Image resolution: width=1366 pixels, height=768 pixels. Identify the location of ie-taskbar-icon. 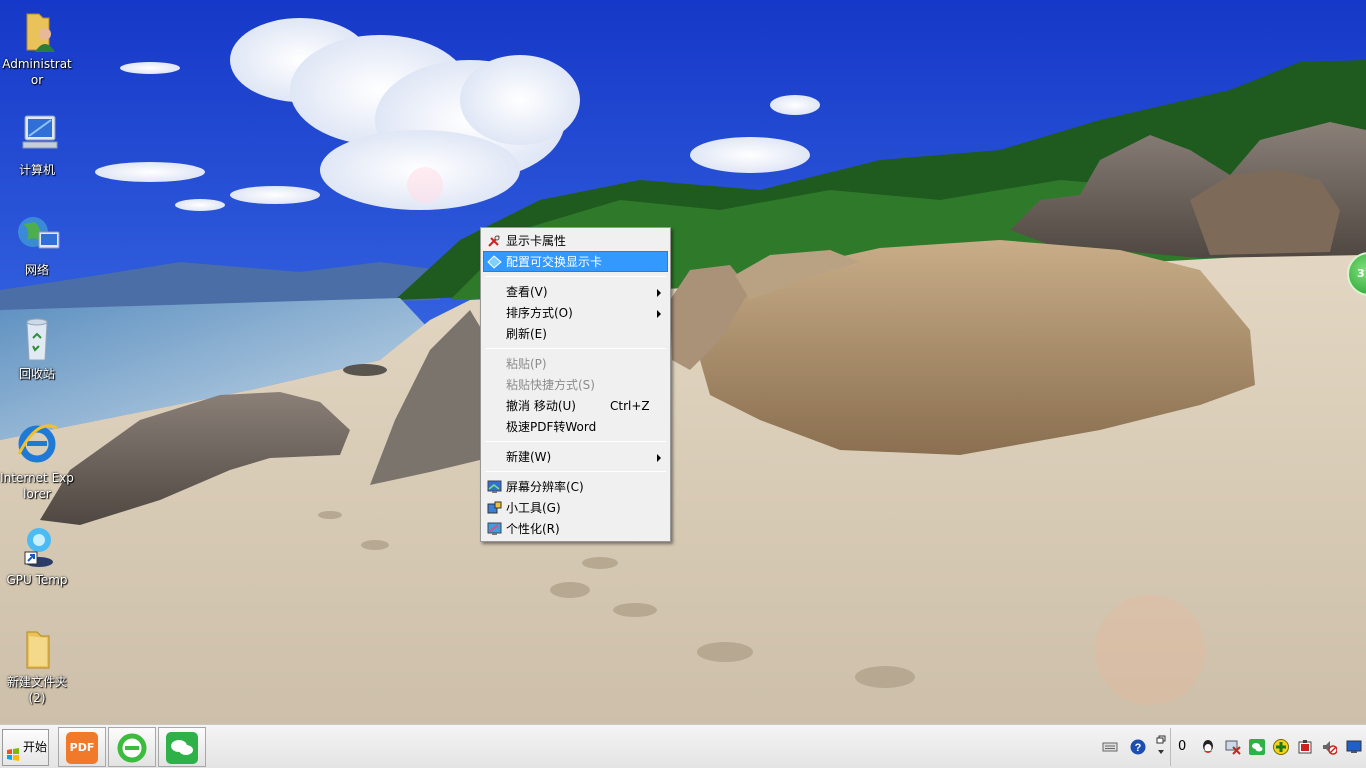
(132, 749).